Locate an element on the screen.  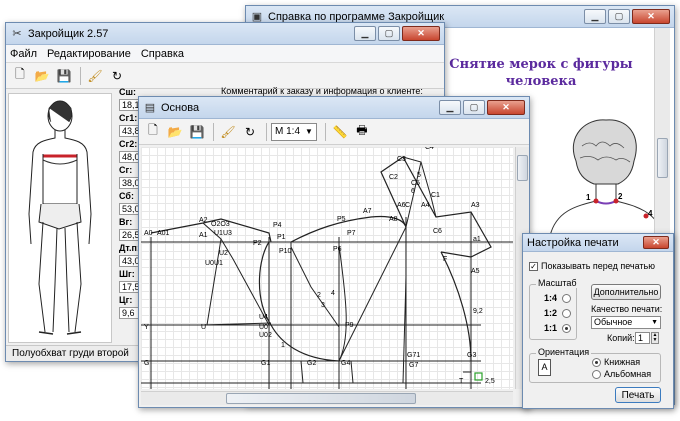
pt-U2: U2 is located at coordinates (223, 253).